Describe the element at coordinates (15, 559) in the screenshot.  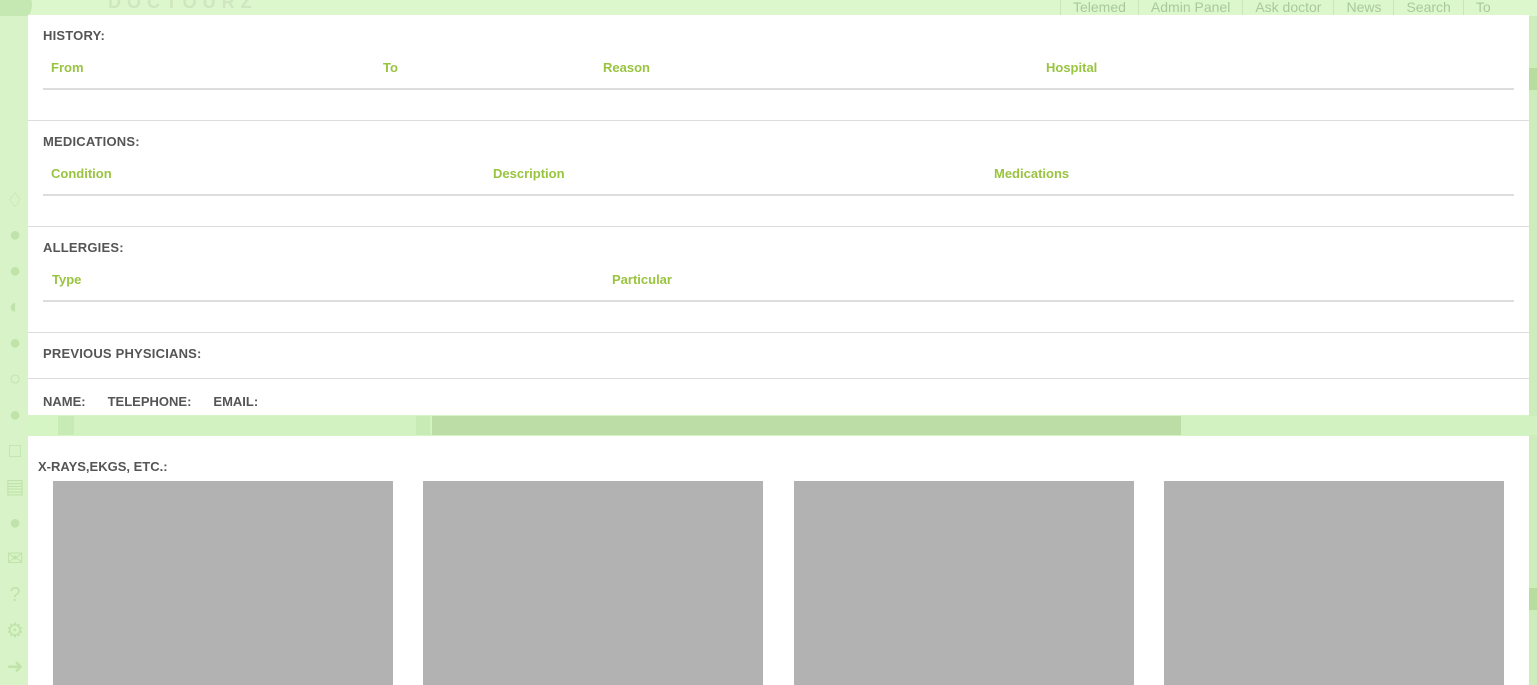
I see `mail-icon: ✉` at that location.